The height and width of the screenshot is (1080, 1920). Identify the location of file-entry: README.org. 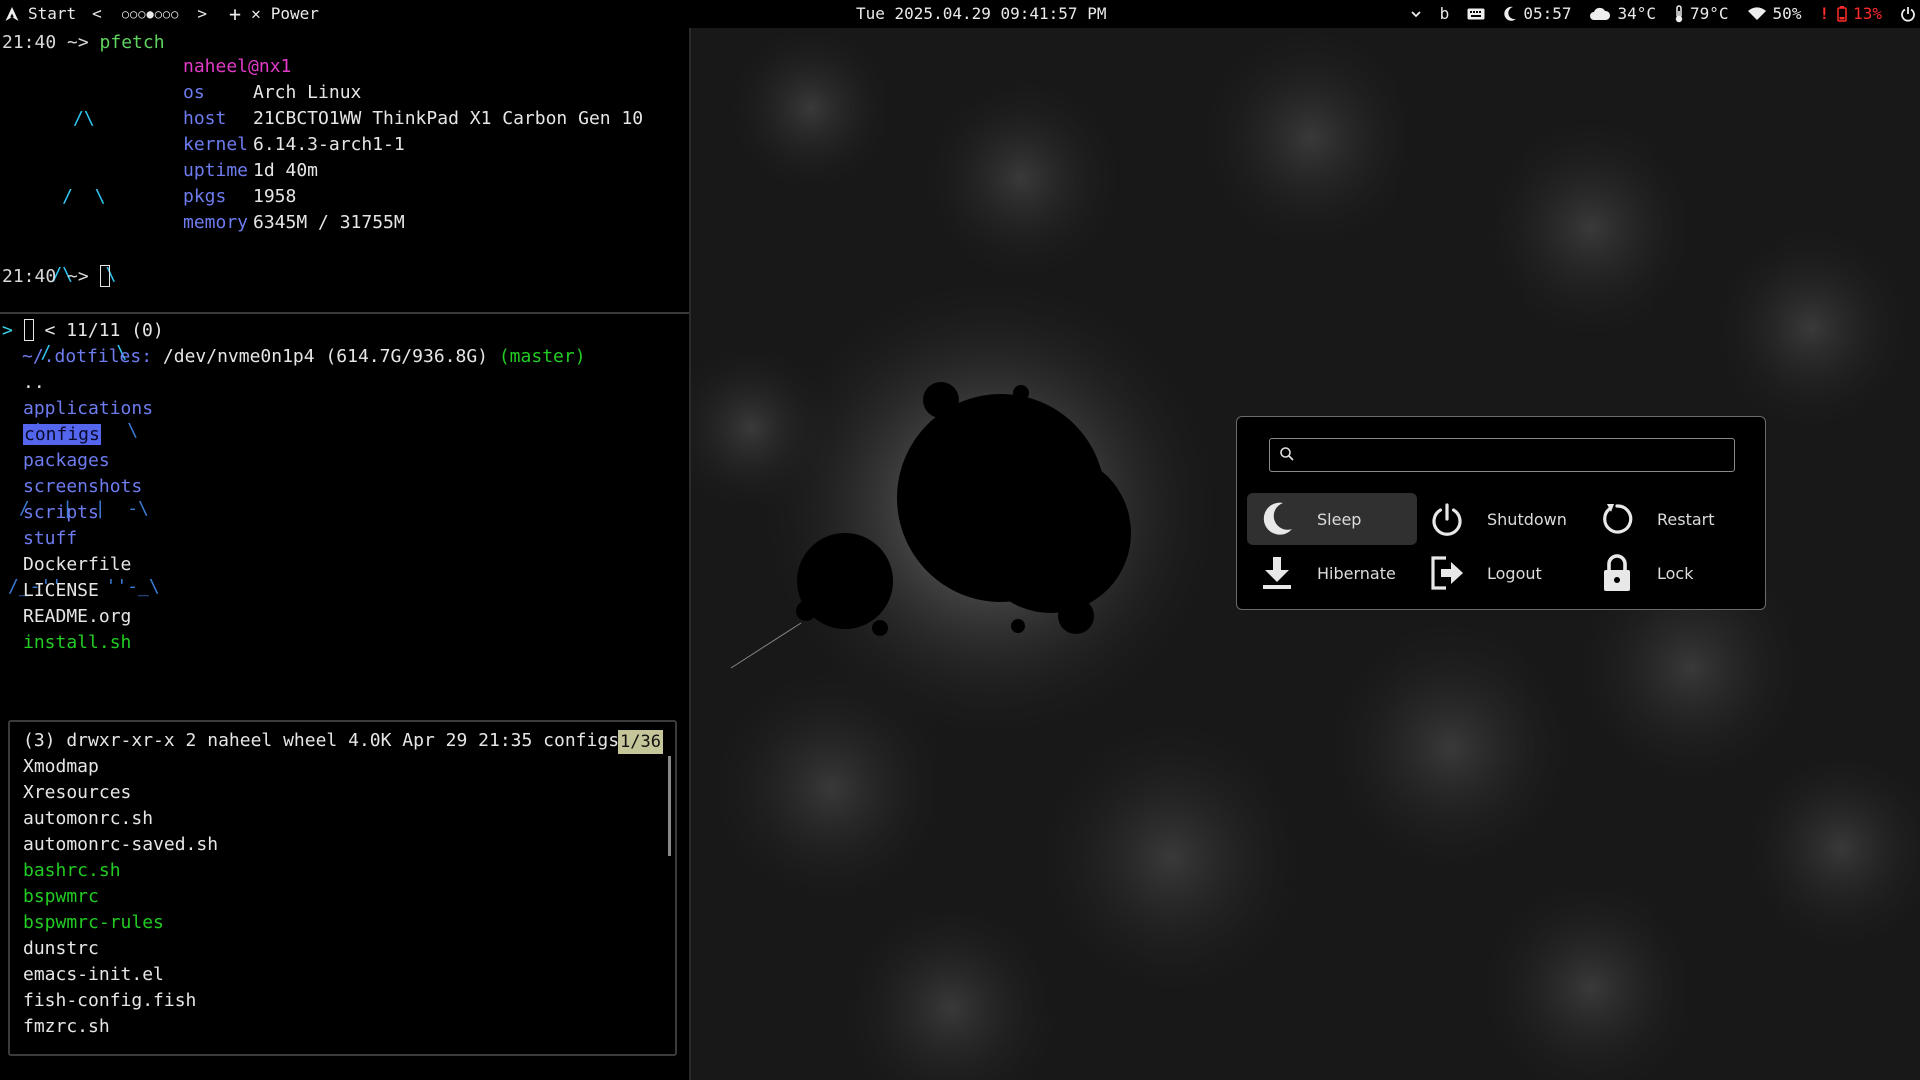
(88, 617).